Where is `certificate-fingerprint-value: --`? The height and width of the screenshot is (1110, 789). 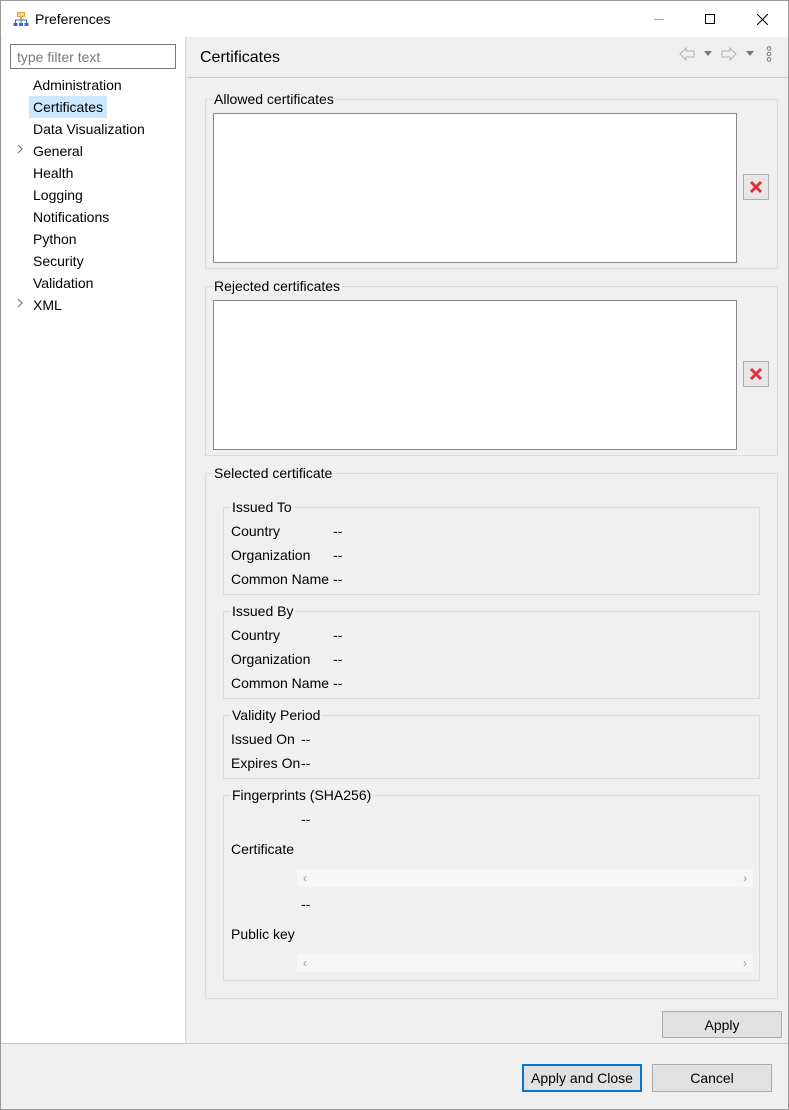
certificate-fingerprint-value: -- is located at coordinates (306, 819).